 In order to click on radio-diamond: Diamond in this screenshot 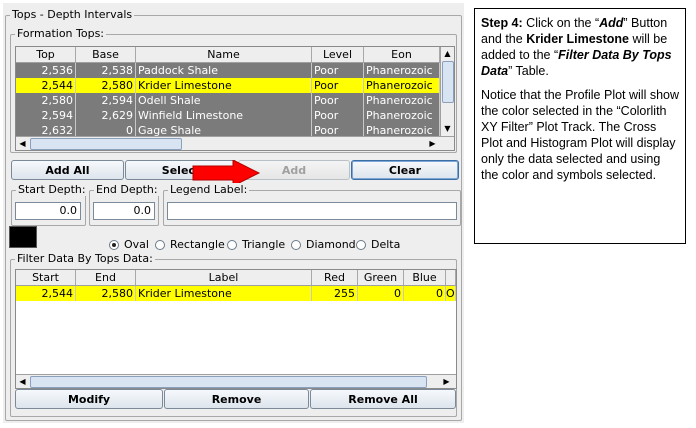, I will do `click(323, 244)`.